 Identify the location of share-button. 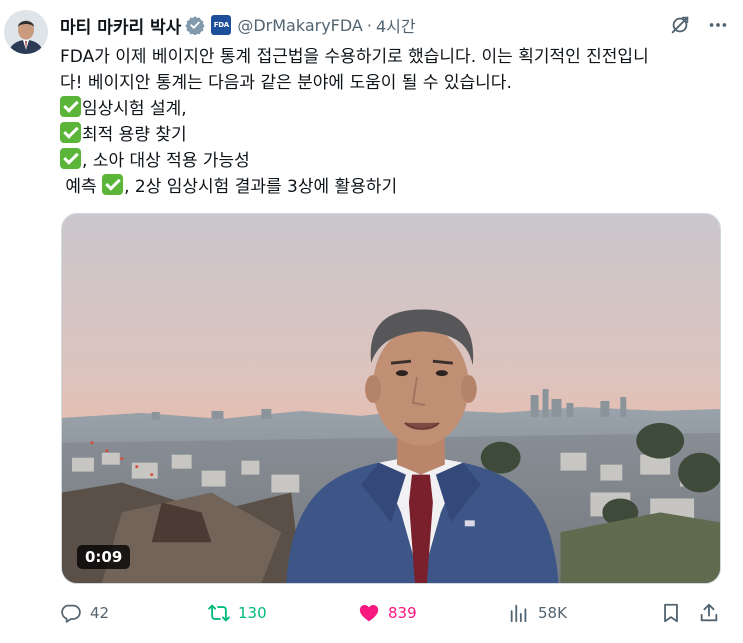
(709, 613).